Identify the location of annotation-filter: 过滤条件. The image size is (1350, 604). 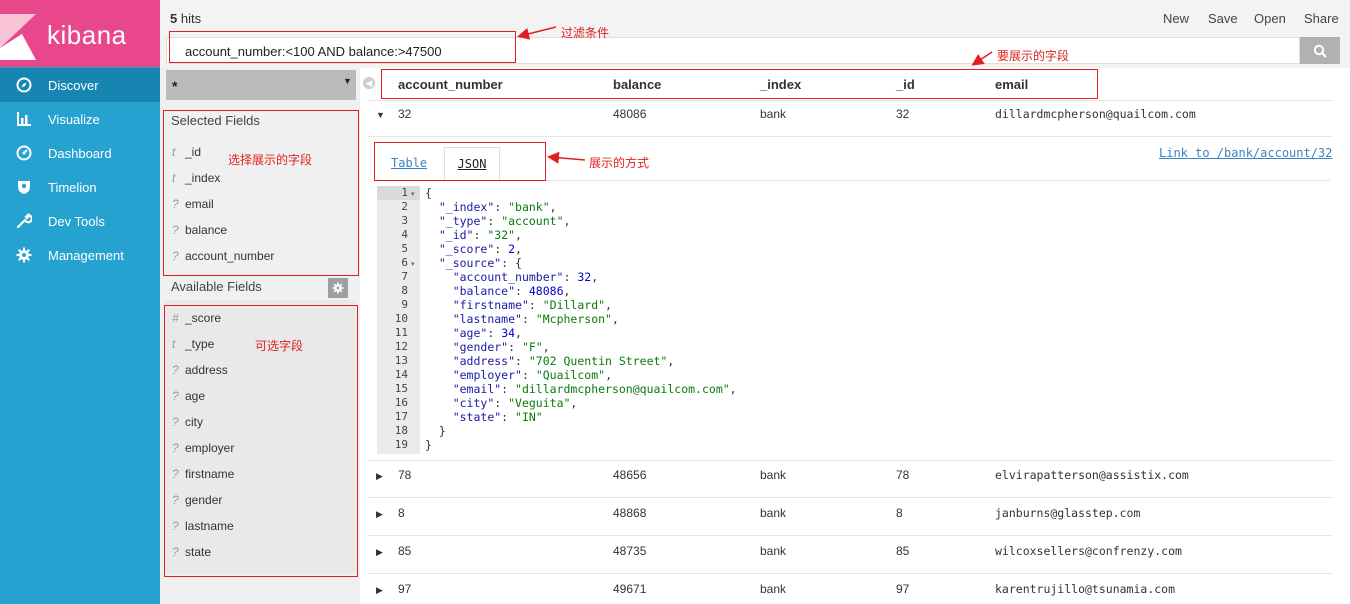
(585, 33).